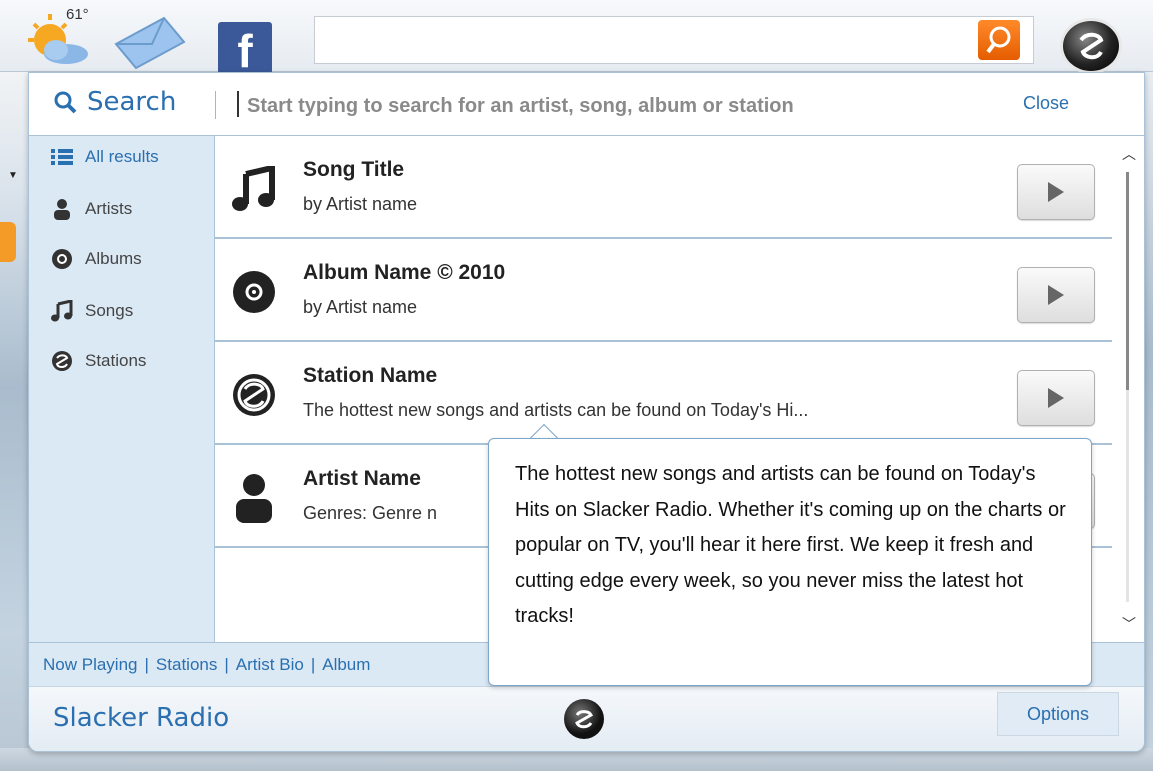  What do you see at coordinates (98, 361) in the screenshot?
I see `sidebar-item-stations: Stations` at bounding box center [98, 361].